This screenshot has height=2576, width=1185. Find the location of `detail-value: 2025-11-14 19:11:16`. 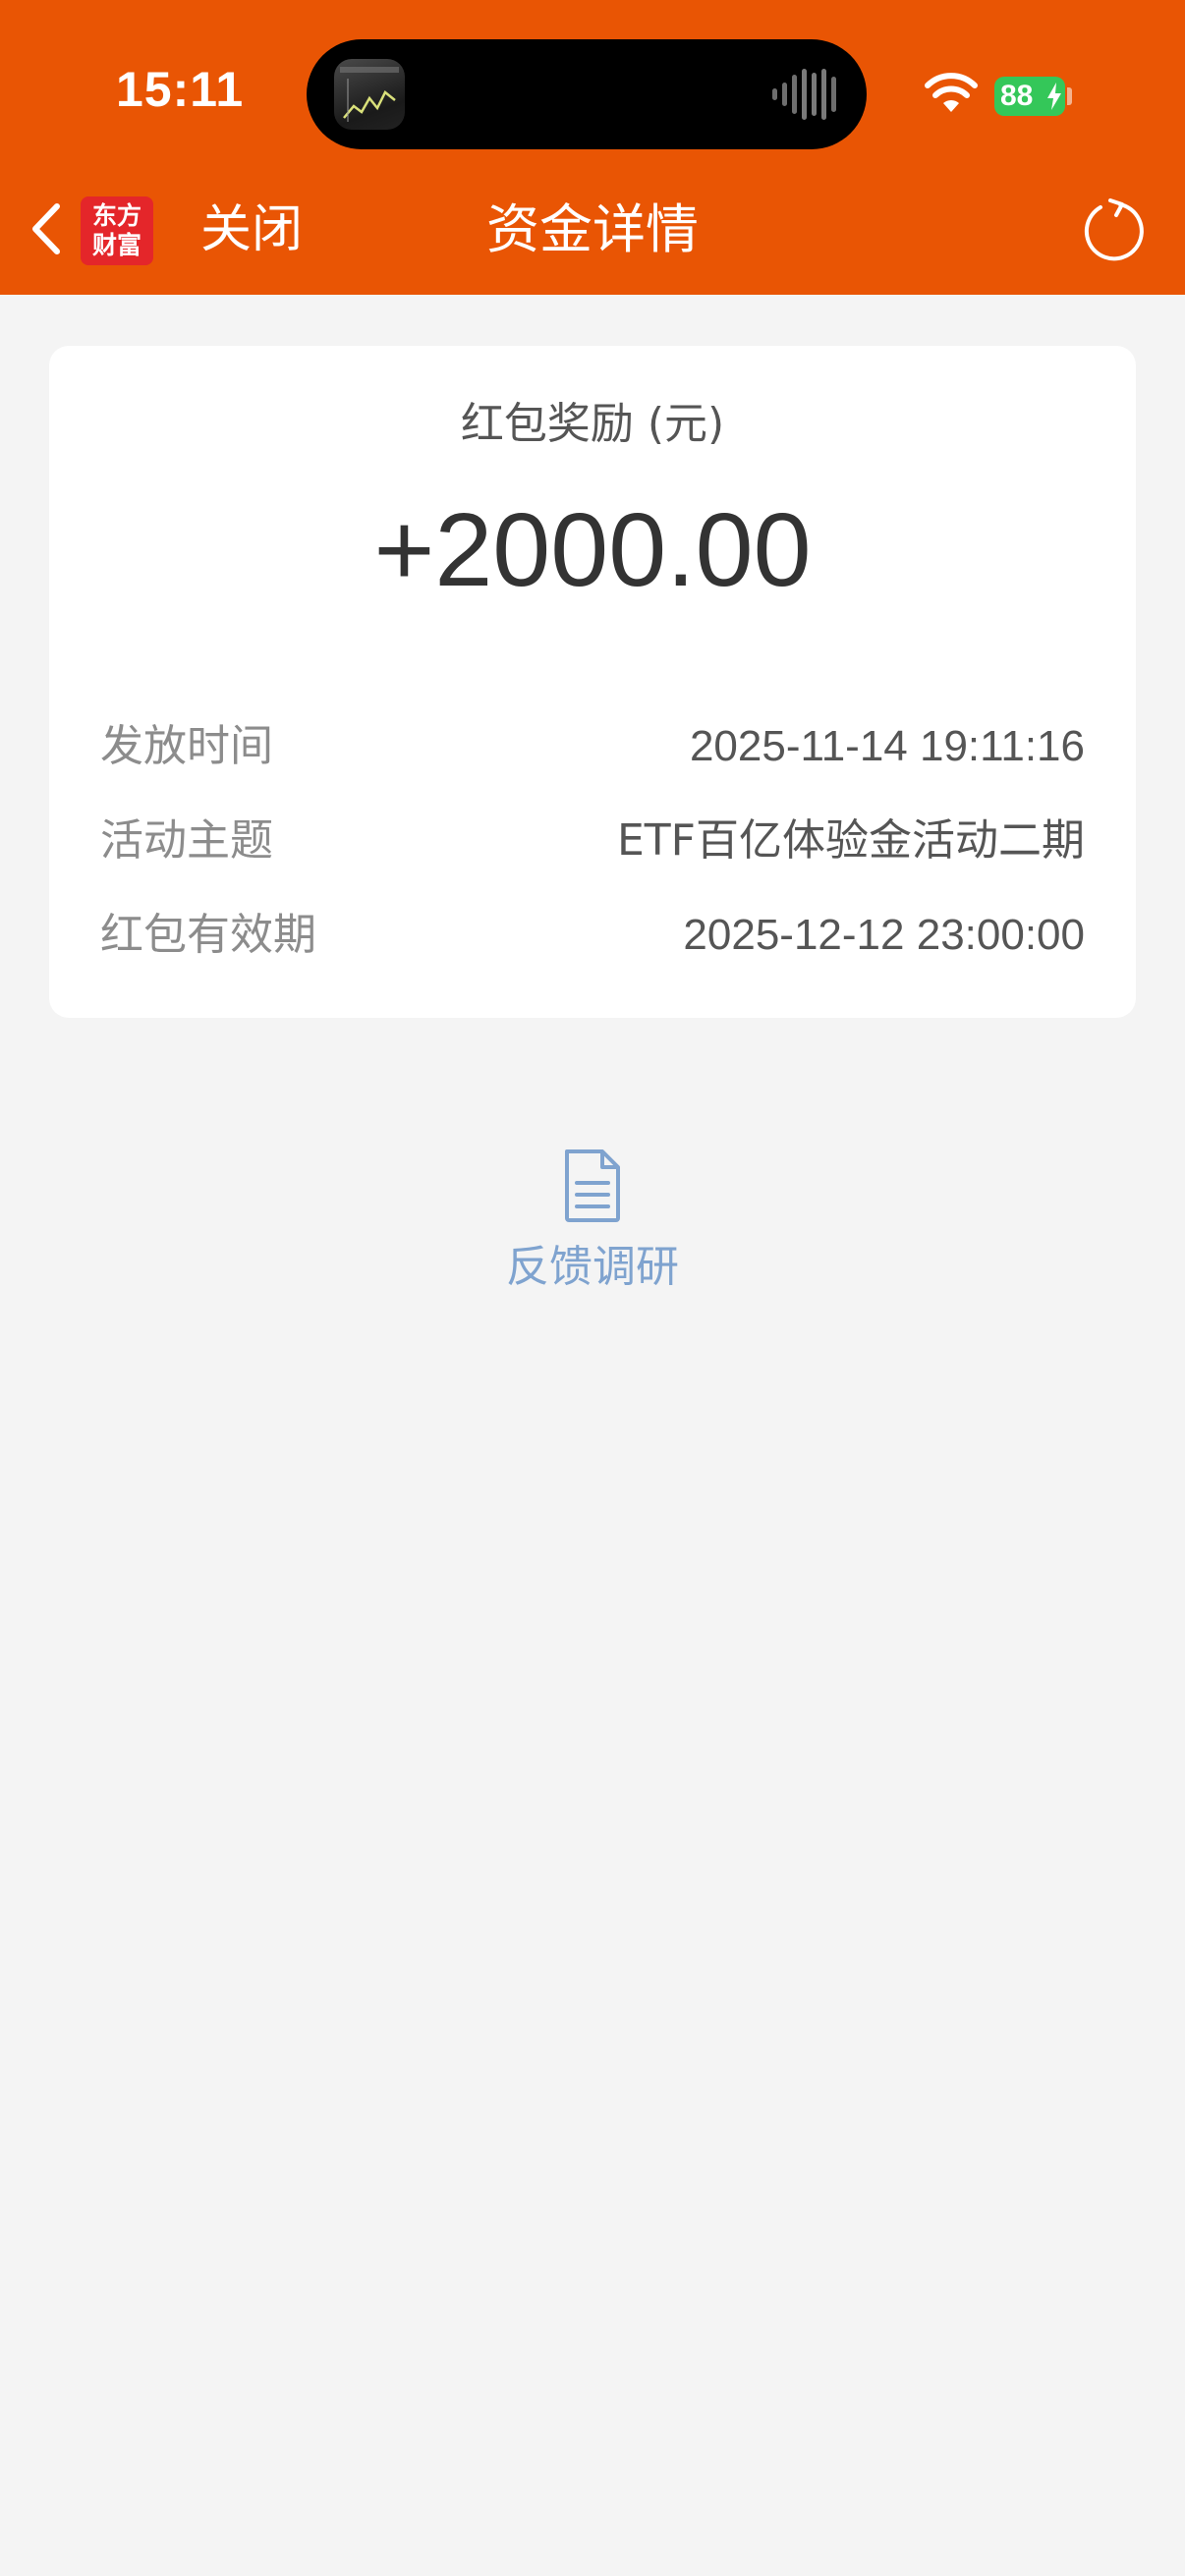

detail-value: 2025-11-14 19:11:16 is located at coordinates (887, 746).